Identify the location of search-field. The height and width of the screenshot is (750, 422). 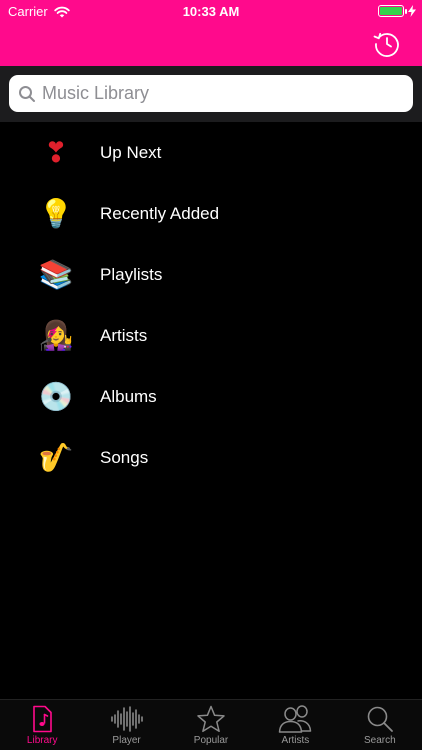
(211, 93).